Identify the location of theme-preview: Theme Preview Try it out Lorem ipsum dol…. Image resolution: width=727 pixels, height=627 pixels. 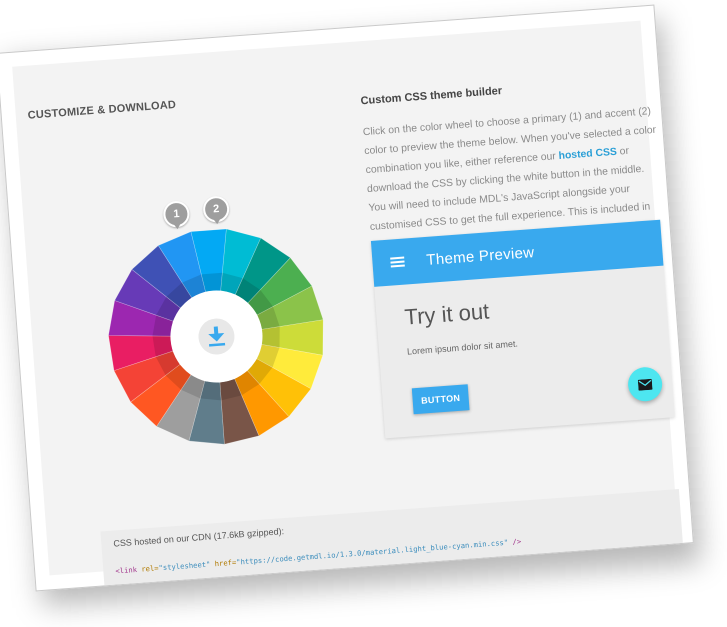
(522, 329).